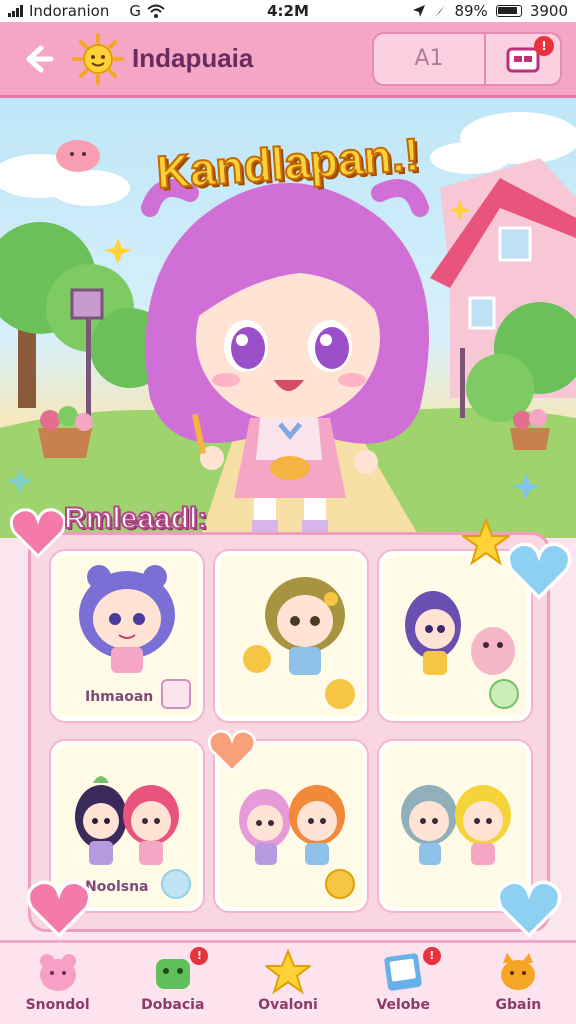  What do you see at coordinates (172, 974) in the screenshot?
I see `frog-icon` at bounding box center [172, 974].